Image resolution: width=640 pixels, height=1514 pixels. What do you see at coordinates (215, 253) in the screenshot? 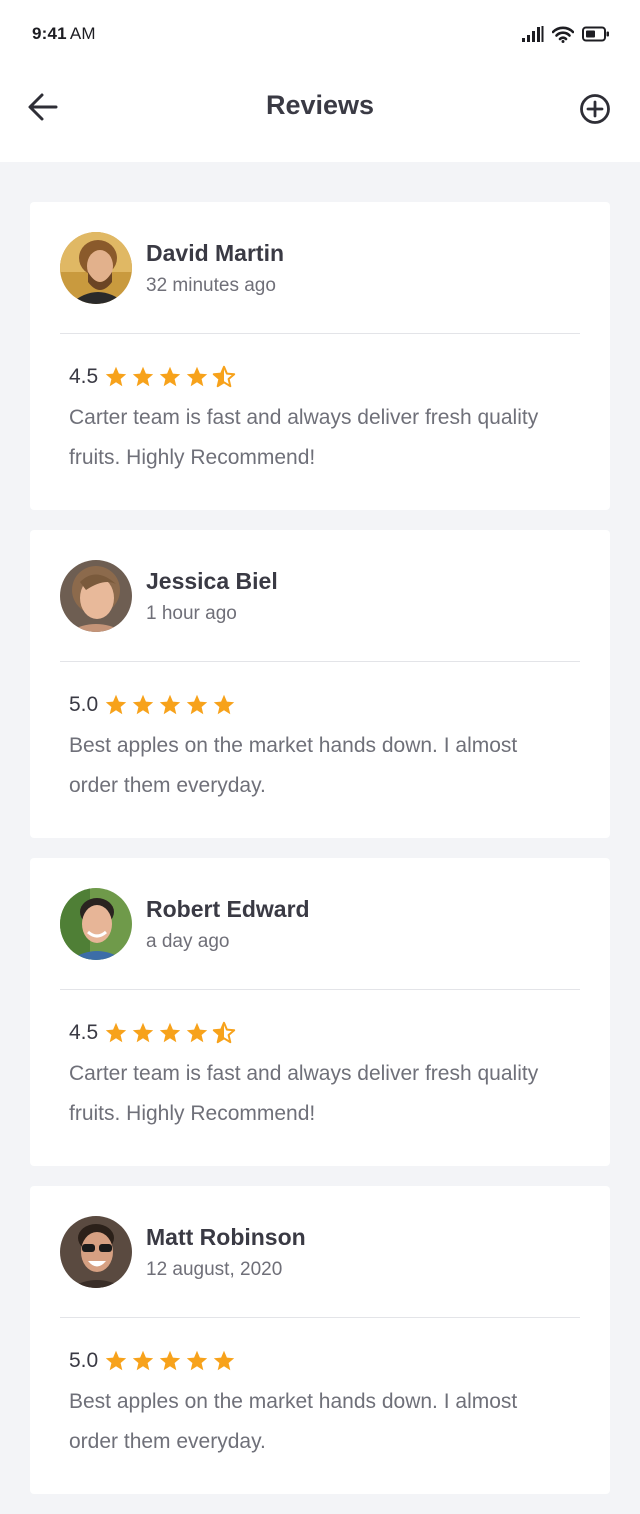
I see `reviewer-name: David Martin` at bounding box center [215, 253].